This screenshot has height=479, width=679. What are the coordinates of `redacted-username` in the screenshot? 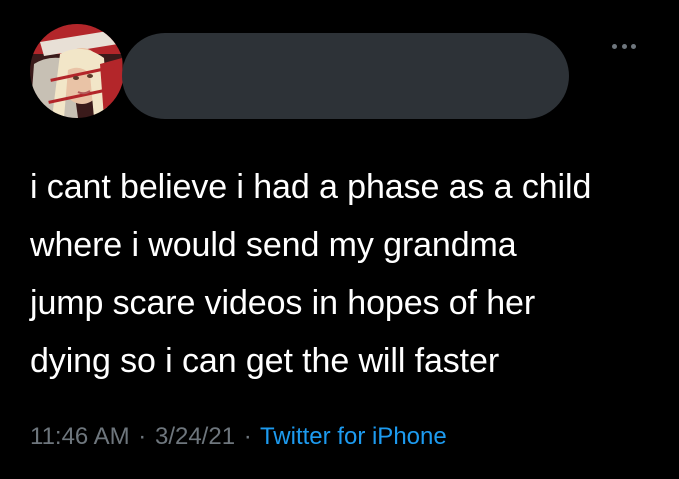 It's located at (345, 76).